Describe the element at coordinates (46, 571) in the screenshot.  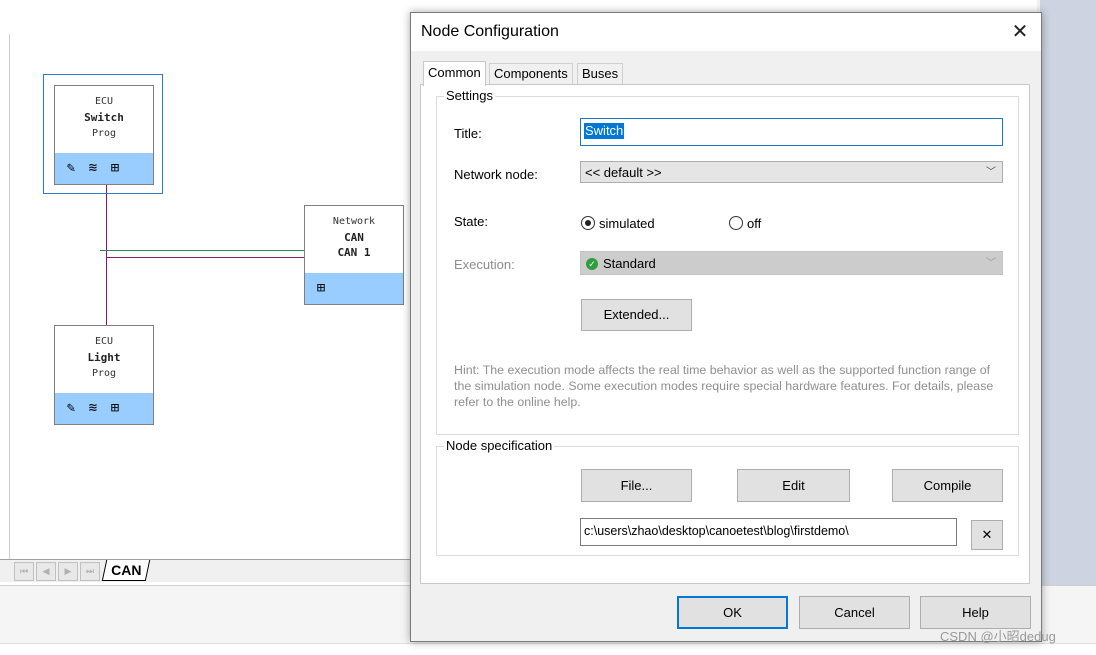
I see `prev-sheet-icon: ◀` at that location.